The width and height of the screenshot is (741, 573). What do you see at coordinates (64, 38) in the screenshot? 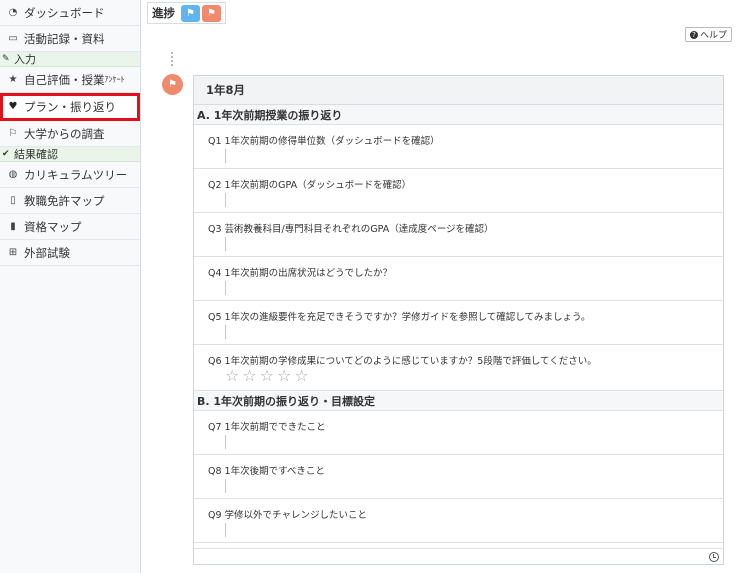
I see `sidebar-item-label: 活動記録・資料` at bounding box center [64, 38].